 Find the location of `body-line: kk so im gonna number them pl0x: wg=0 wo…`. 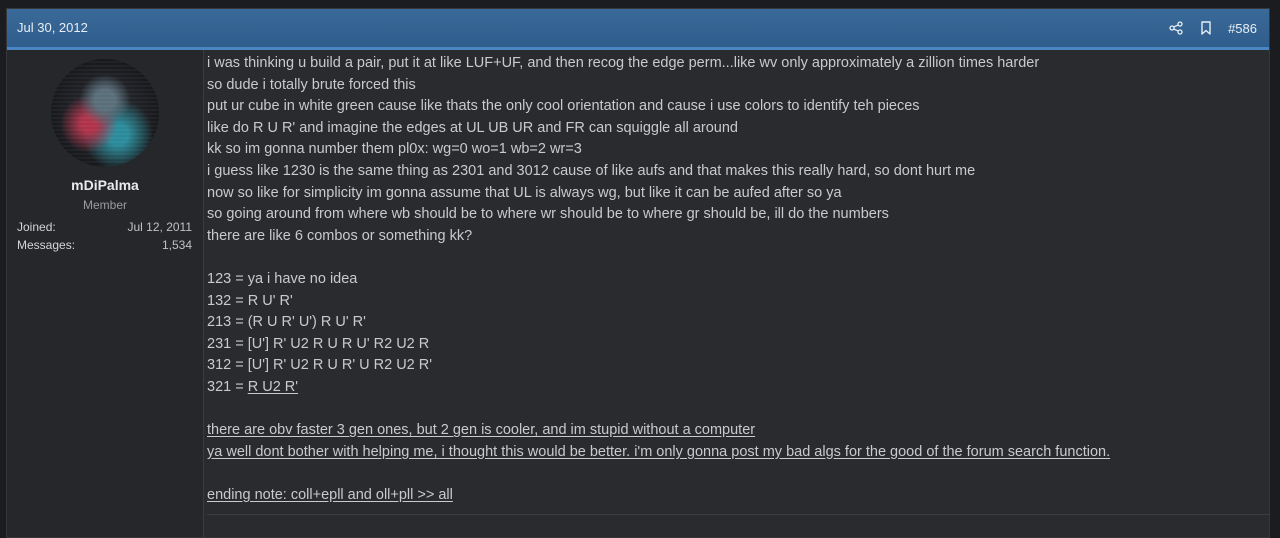

body-line: kk so im gonna number them pl0x: wg=0 wo… is located at coordinates (394, 149).